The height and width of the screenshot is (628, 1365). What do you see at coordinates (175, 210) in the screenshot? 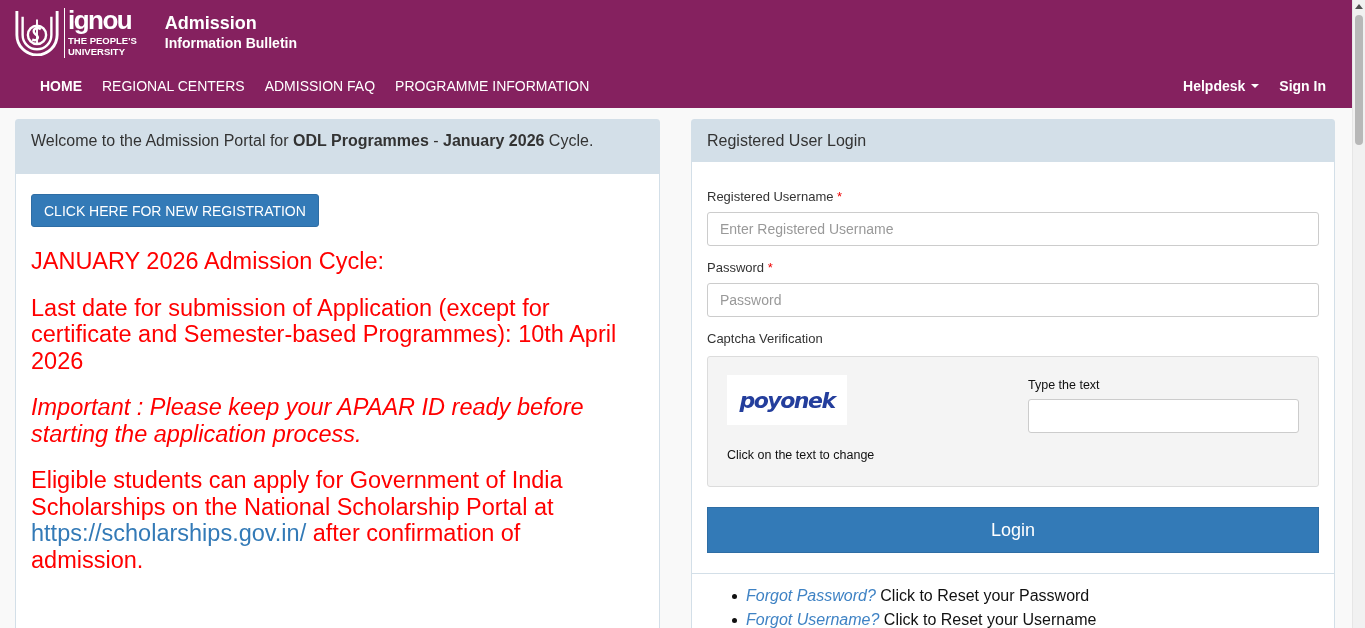
I see `new-registration-button: CLICK HERE FOR NEW REGISTRATION` at bounding box center [175, 210].